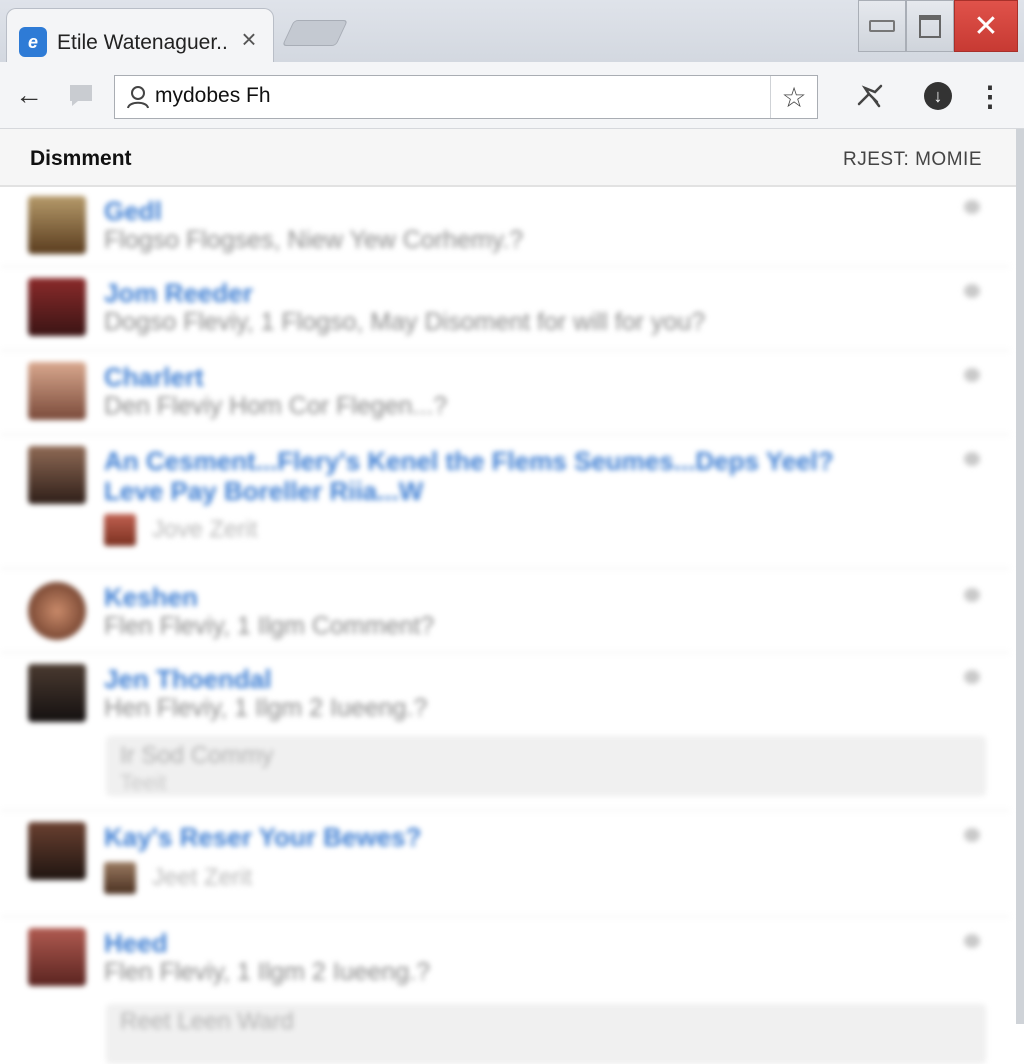 Image resolution: width=1024 pixels, height=1064 pixels. I want to click on maximize-icon, so click(930, 26).